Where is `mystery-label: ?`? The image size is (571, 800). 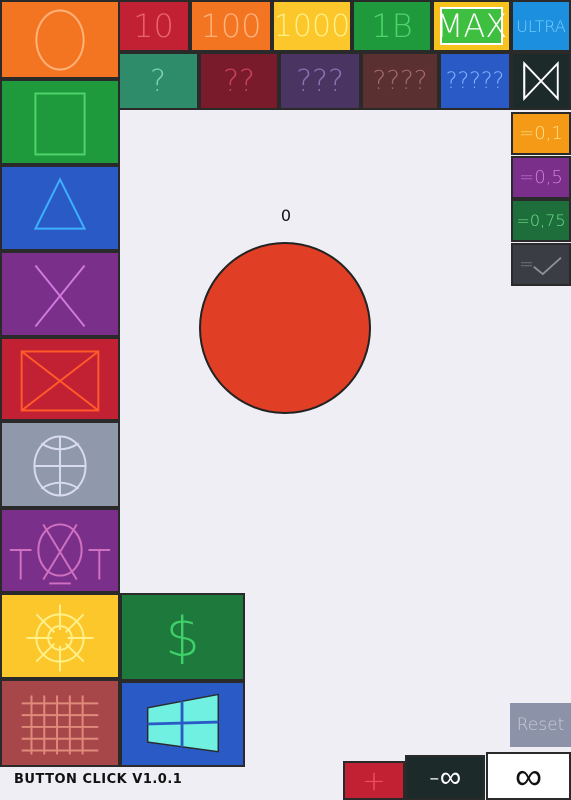
mystery-label: ? is located at coordinates (158, 81).